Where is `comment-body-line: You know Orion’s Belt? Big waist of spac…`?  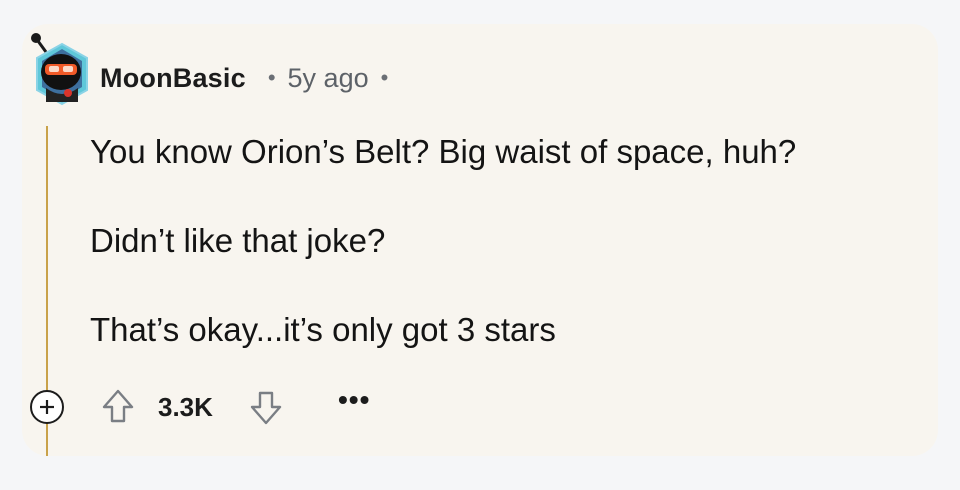 comment-body-line: You know Orion’s Belt? Big waist of spac… is located at coordinates (443, 151).